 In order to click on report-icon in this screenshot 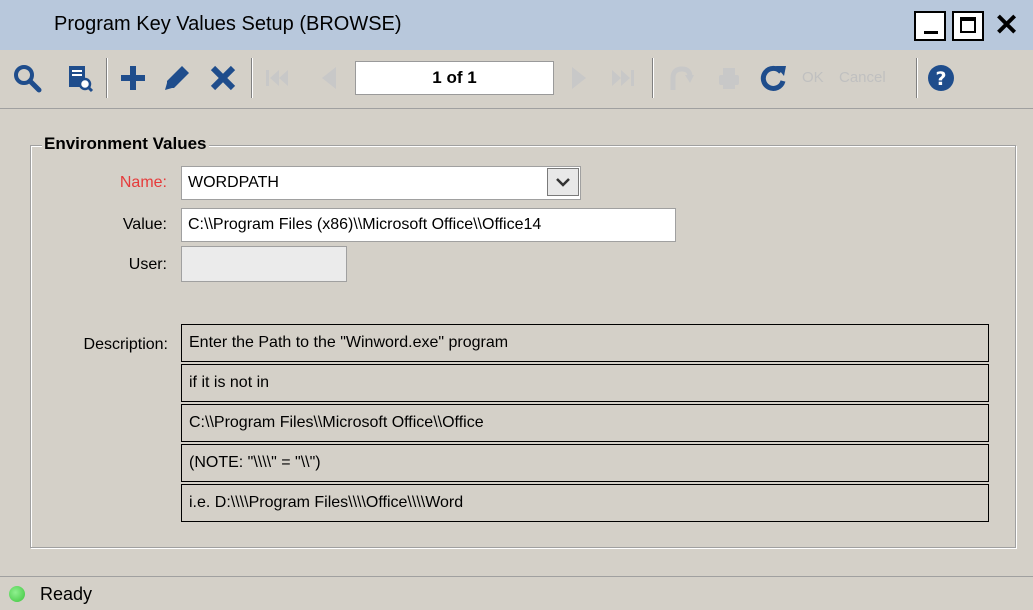, I will do `click(81, 79)`.